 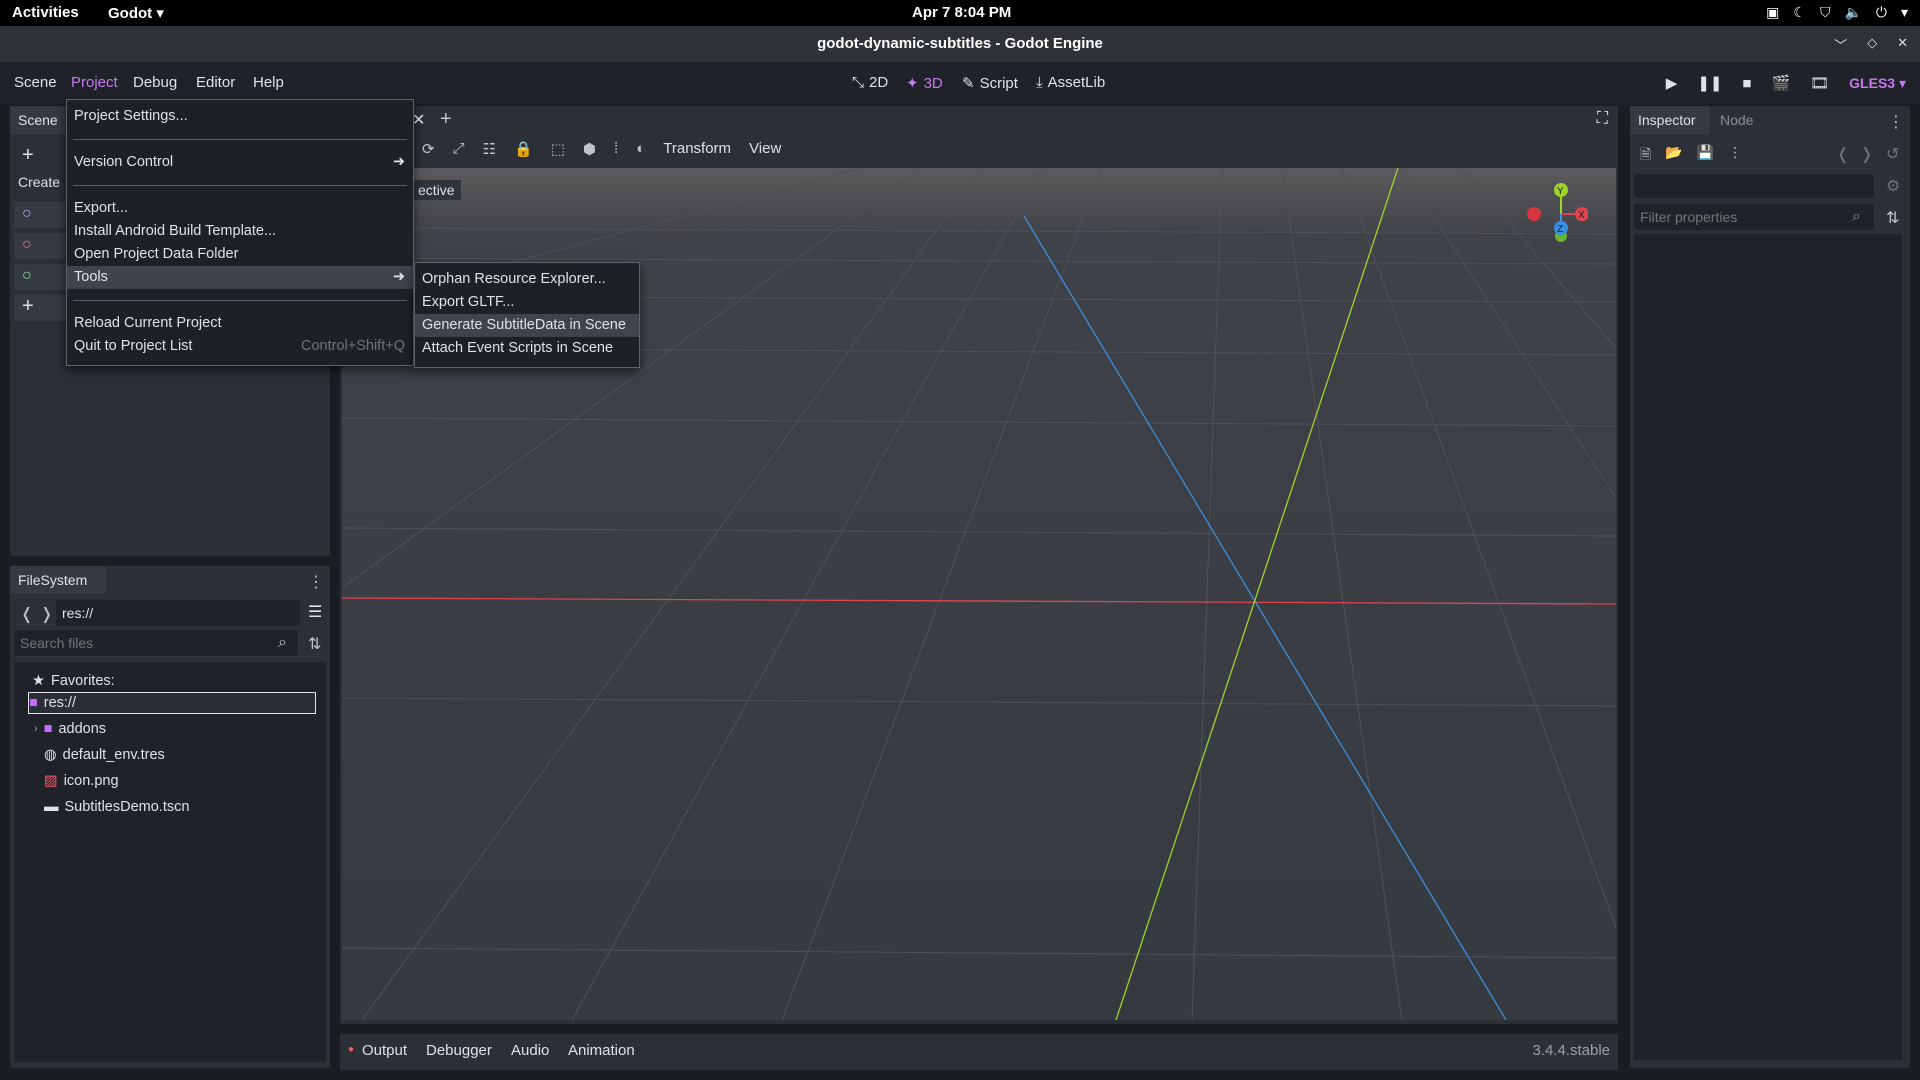 What do you see at coordinates (42, 215) in the screenshot?
I see `root-2d-scene-button: ○` at bounding box center [42, 215].